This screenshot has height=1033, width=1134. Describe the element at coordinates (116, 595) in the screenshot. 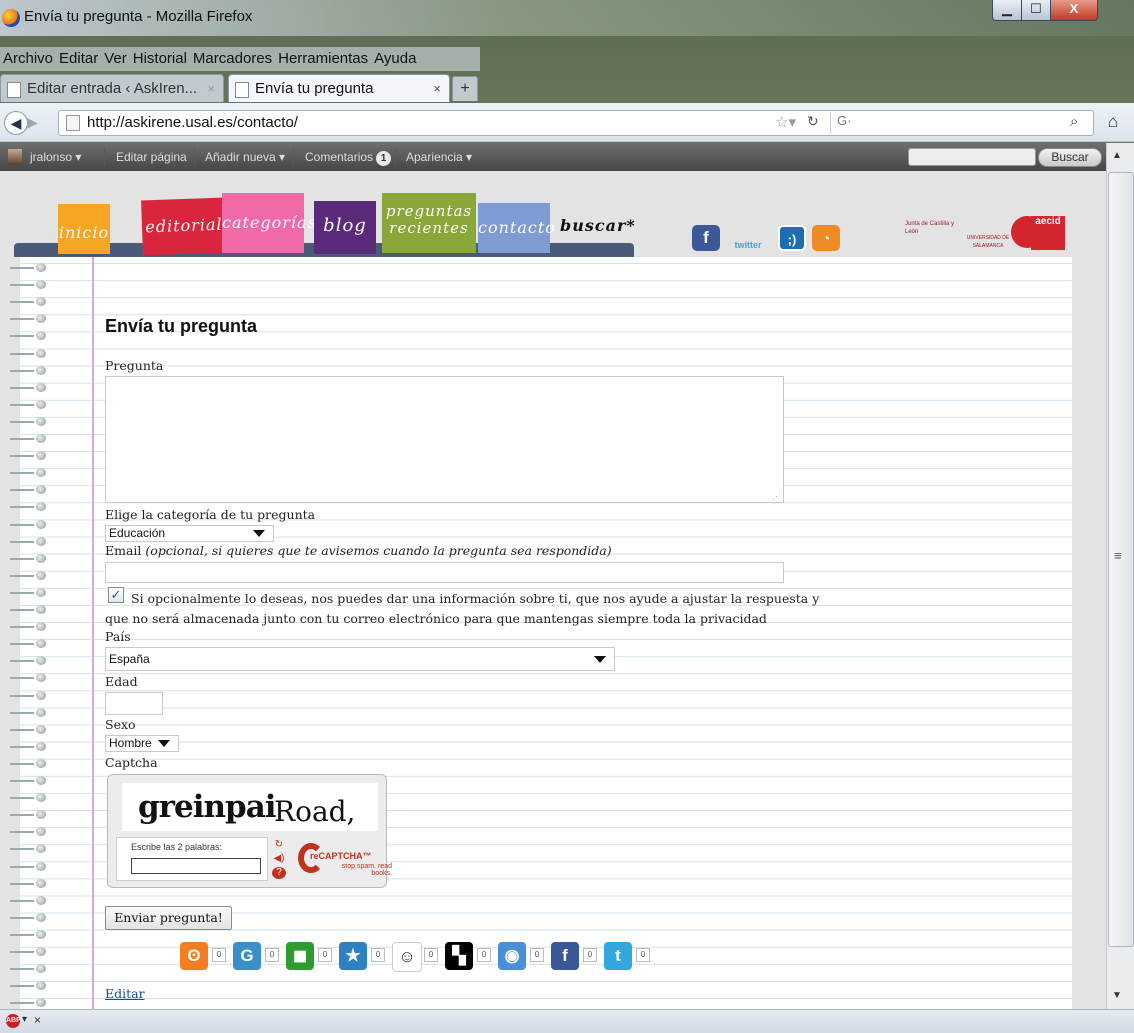

I see `optin-checkbox: ✓` at that location.